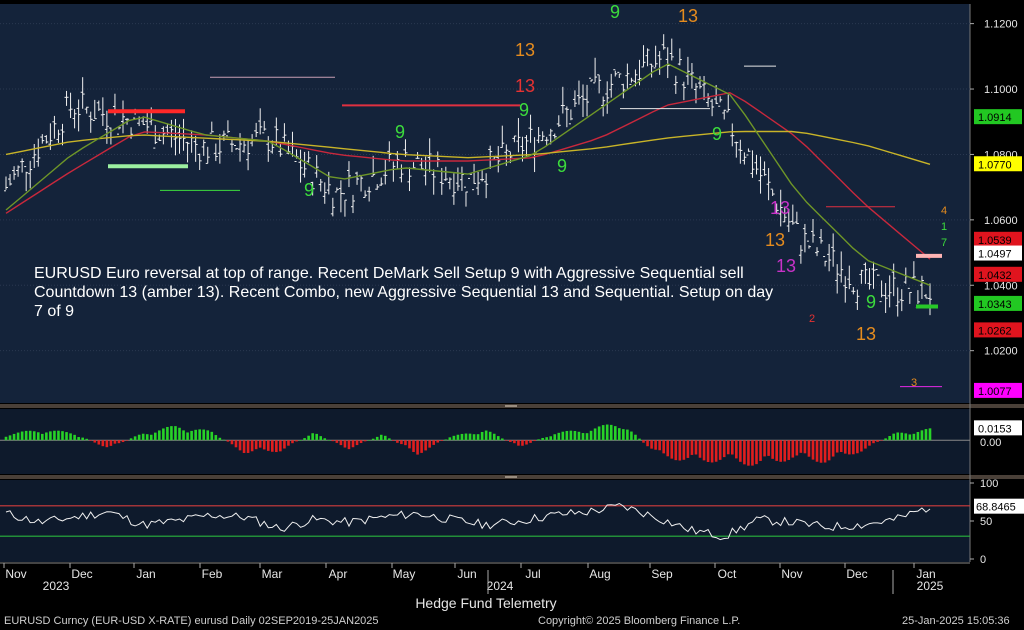  Describe the element at coordinates (995, 276) in the screenshot. I see `price-value-tag-text: 1.0432` at that location.